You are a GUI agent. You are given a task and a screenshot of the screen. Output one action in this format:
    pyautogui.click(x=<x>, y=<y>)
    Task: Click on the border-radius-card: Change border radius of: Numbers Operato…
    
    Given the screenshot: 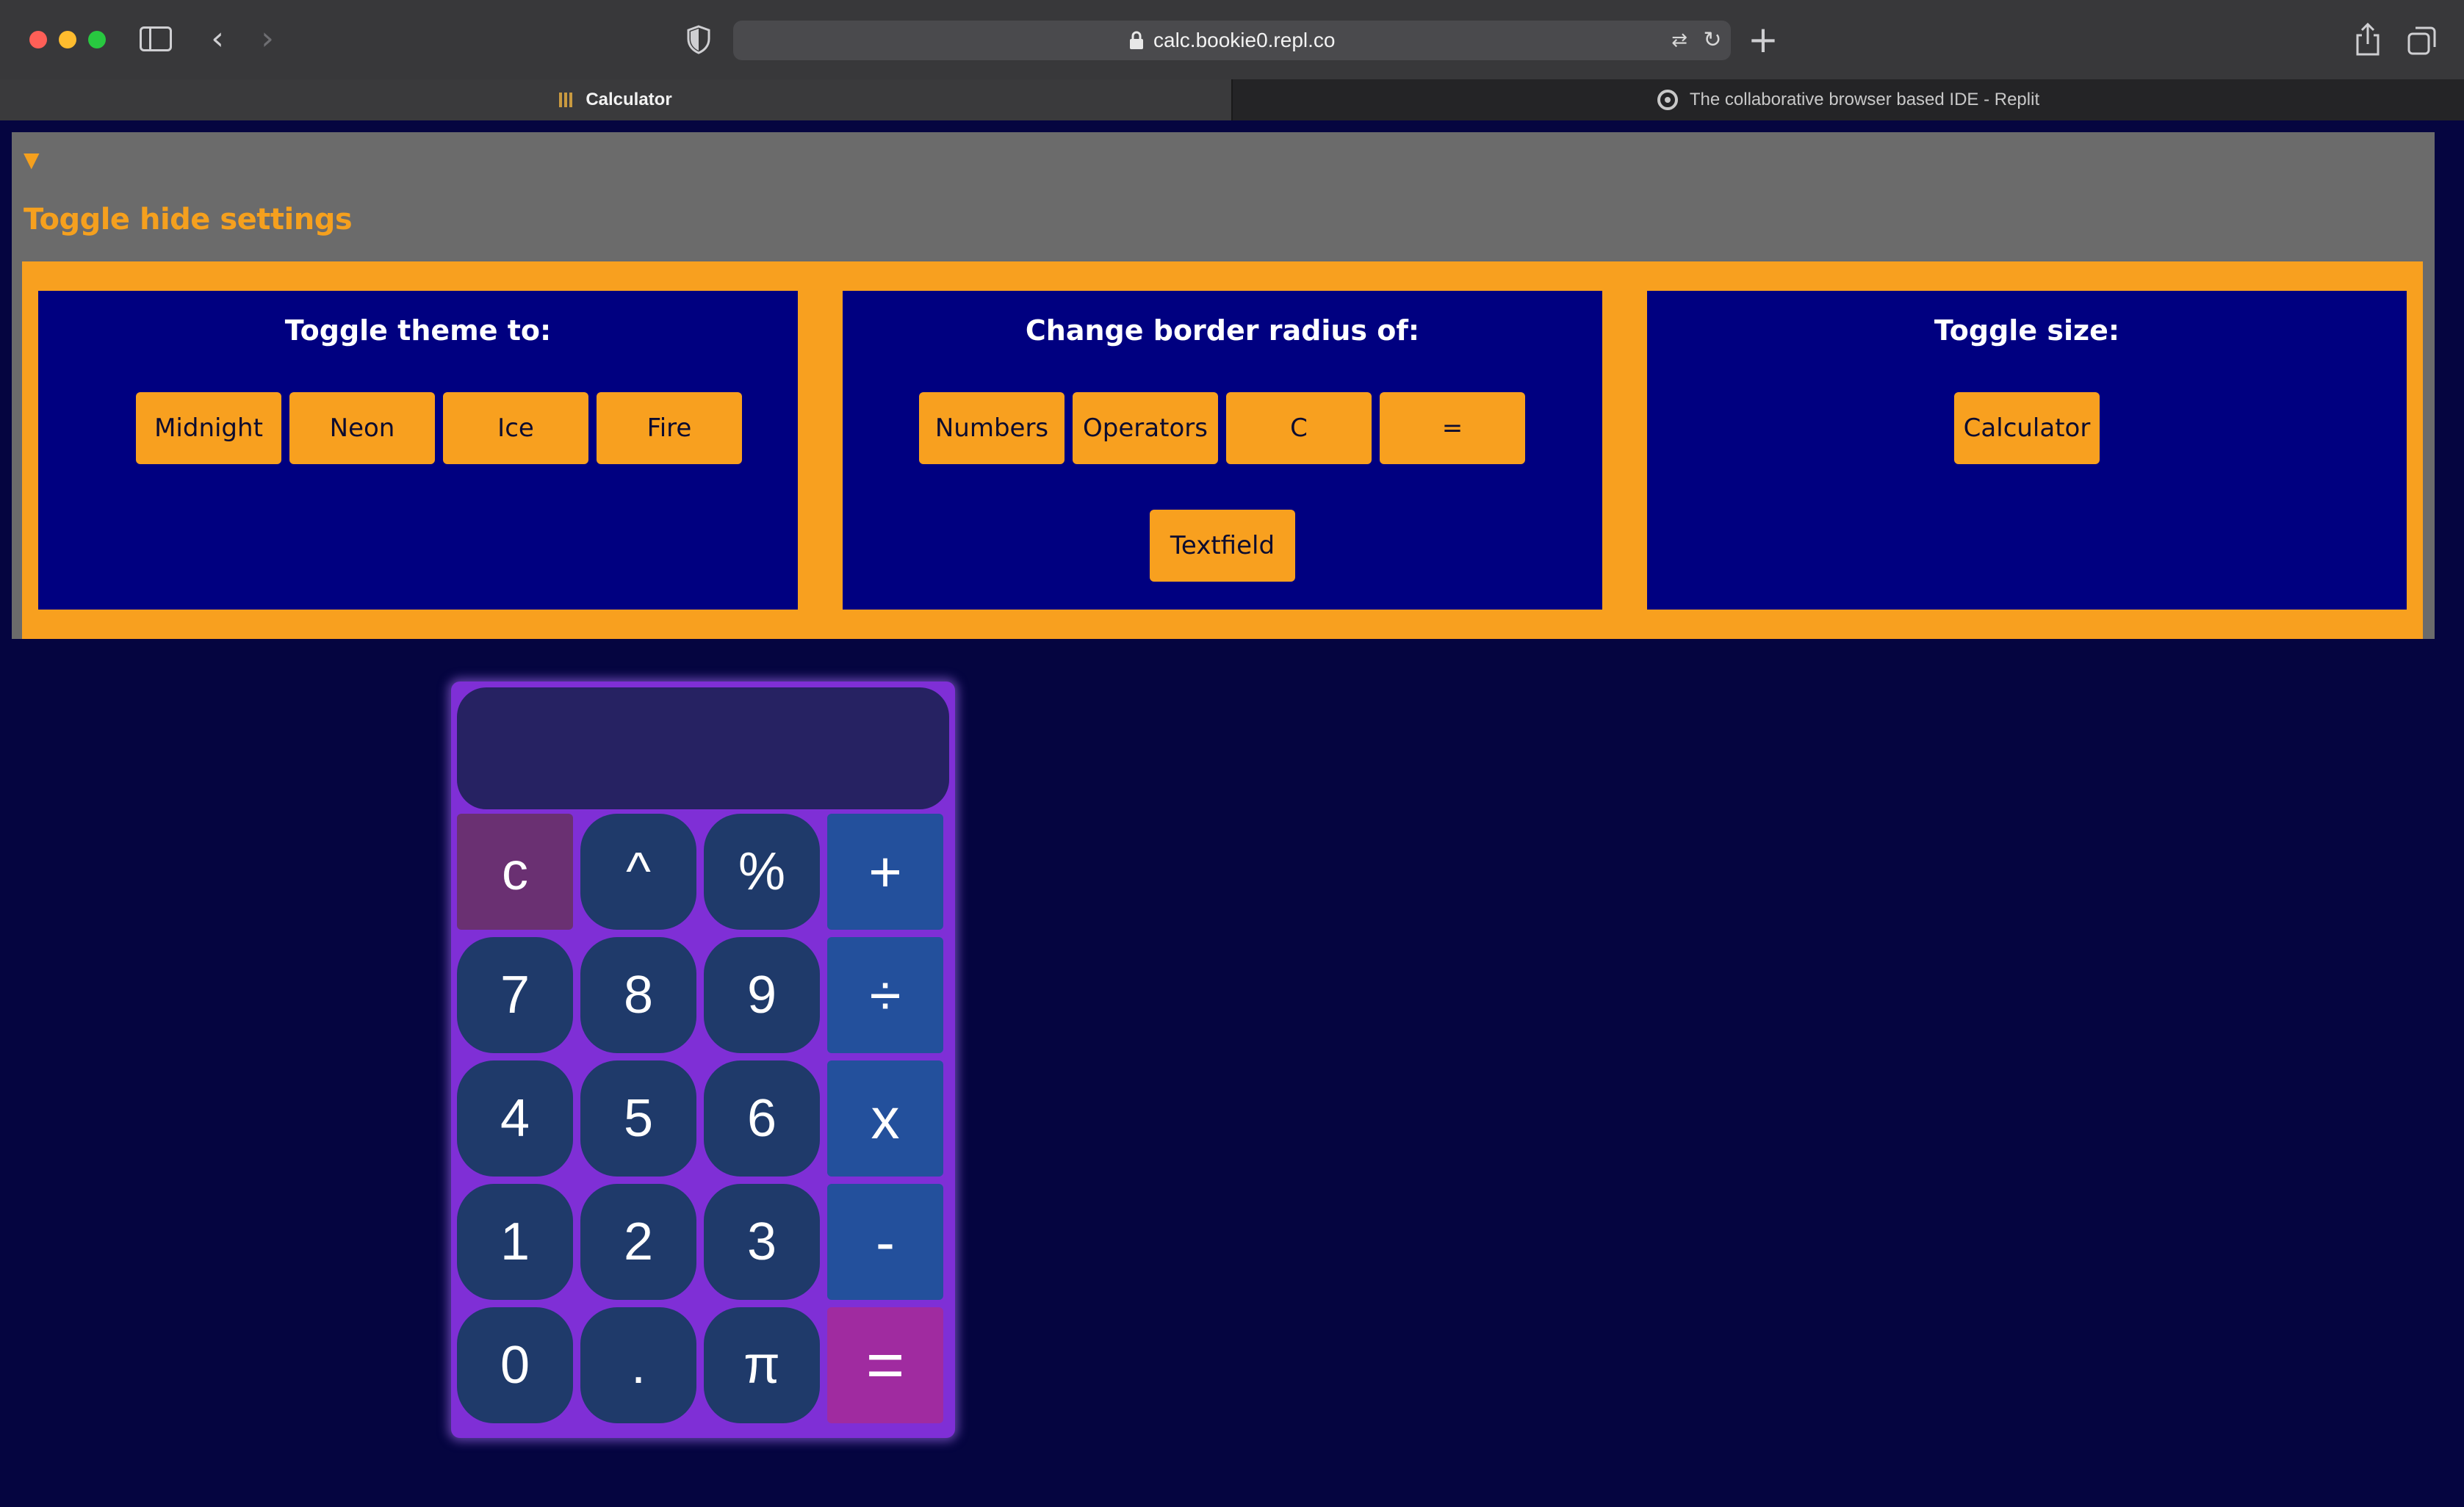 What is the action you would take?
    pyautogui.click(x=1222, y=450)
    